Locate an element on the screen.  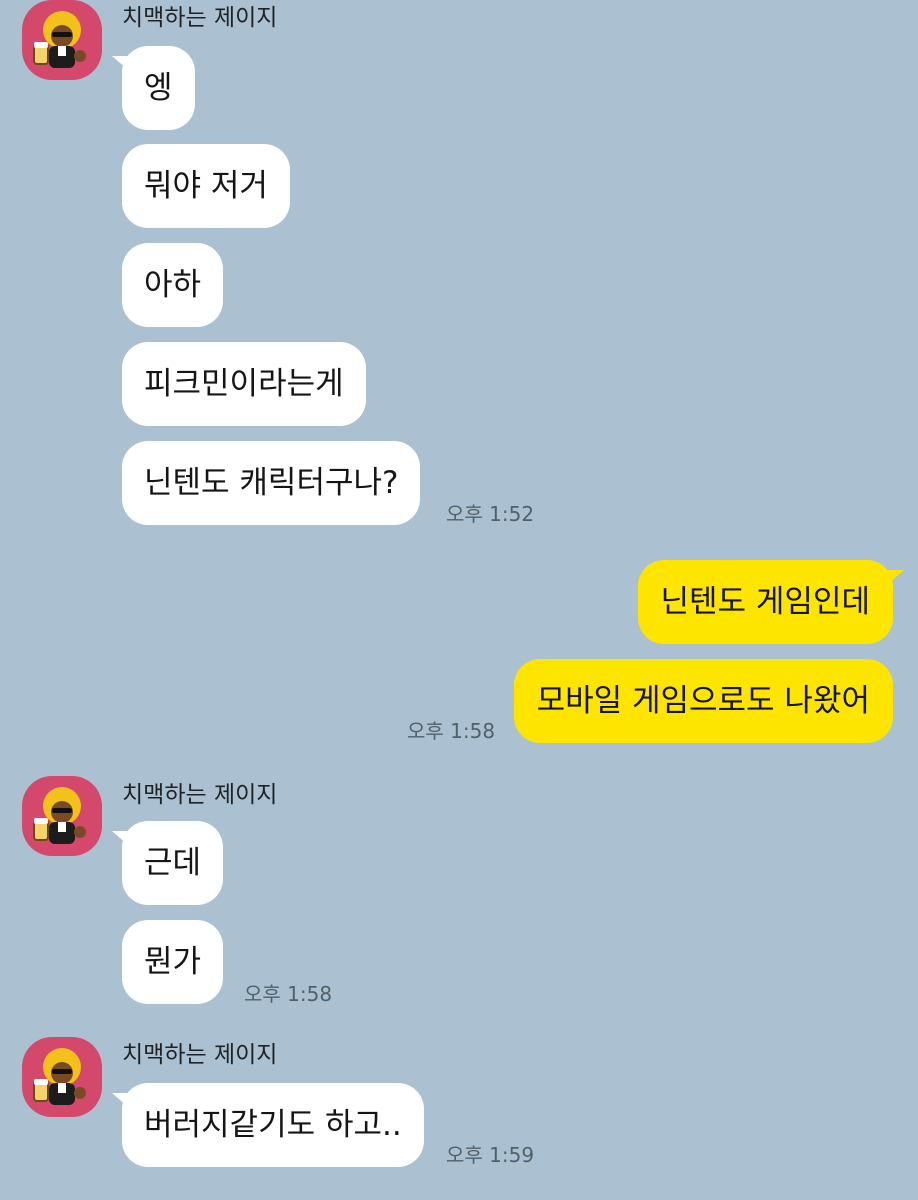
message-timestamp: 오후 1:52 is located at coordinates (490, 514).